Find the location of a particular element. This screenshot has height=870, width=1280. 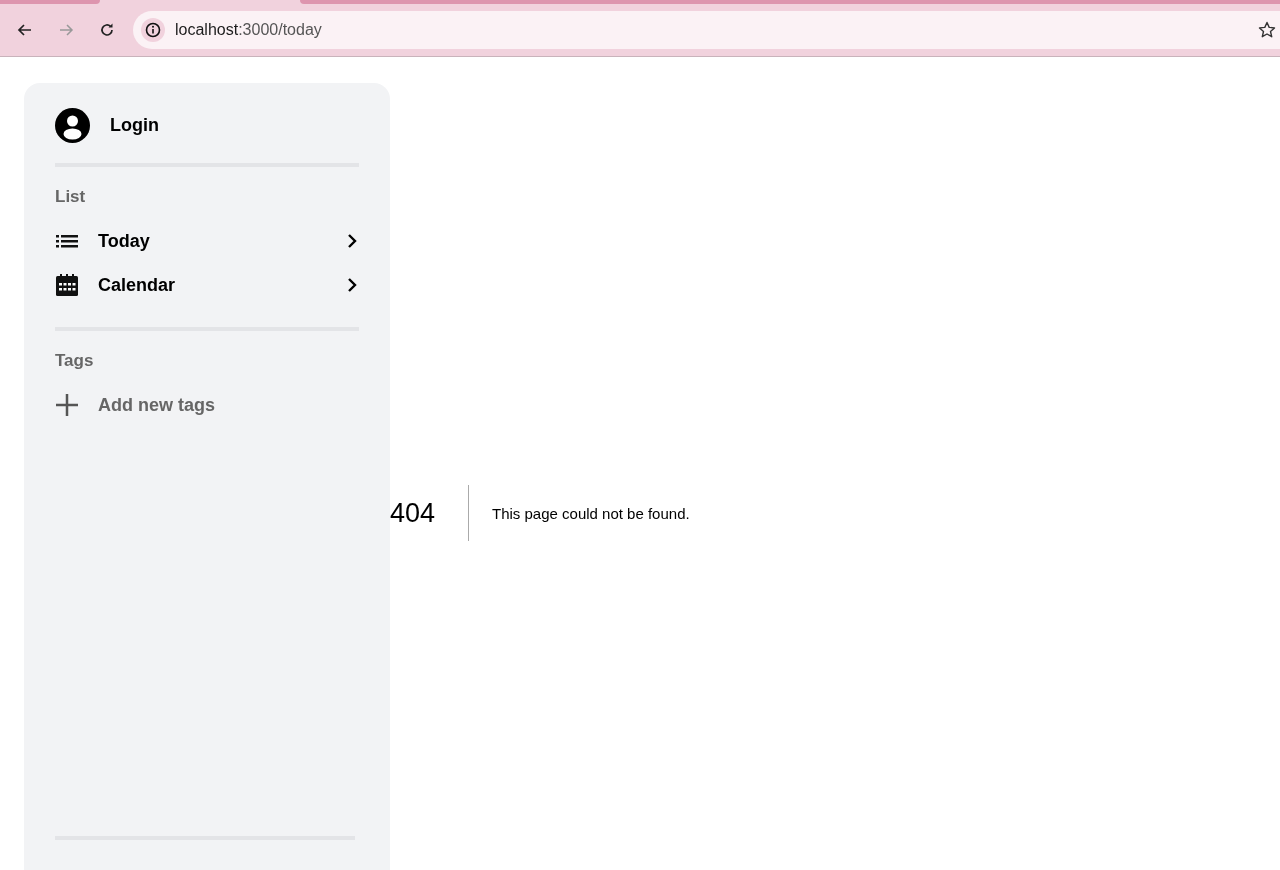

nav-item: Calendar is located at coordinates (207, 285).